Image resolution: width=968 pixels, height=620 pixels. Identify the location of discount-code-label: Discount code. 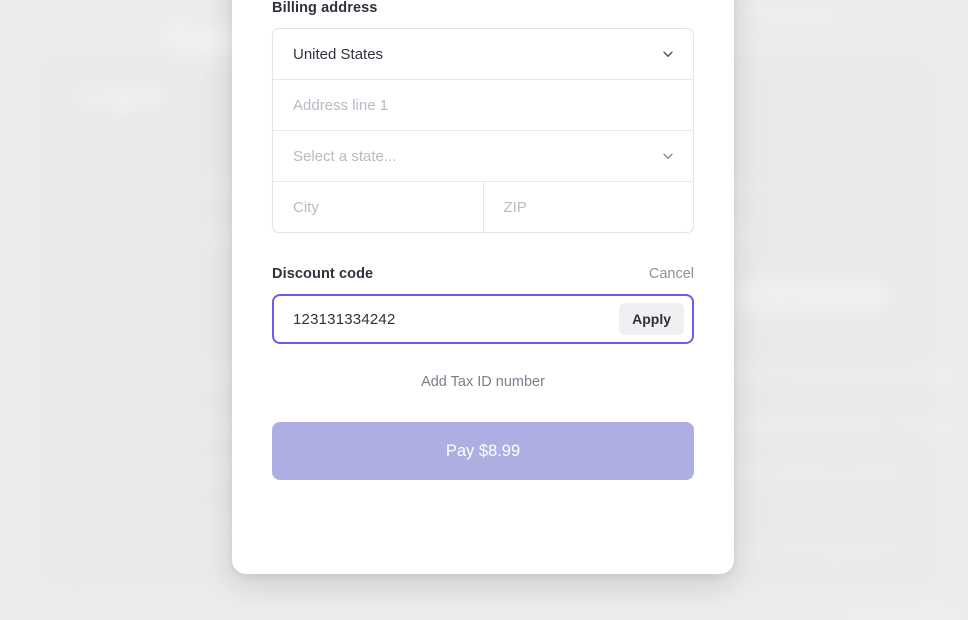
(323, 274).